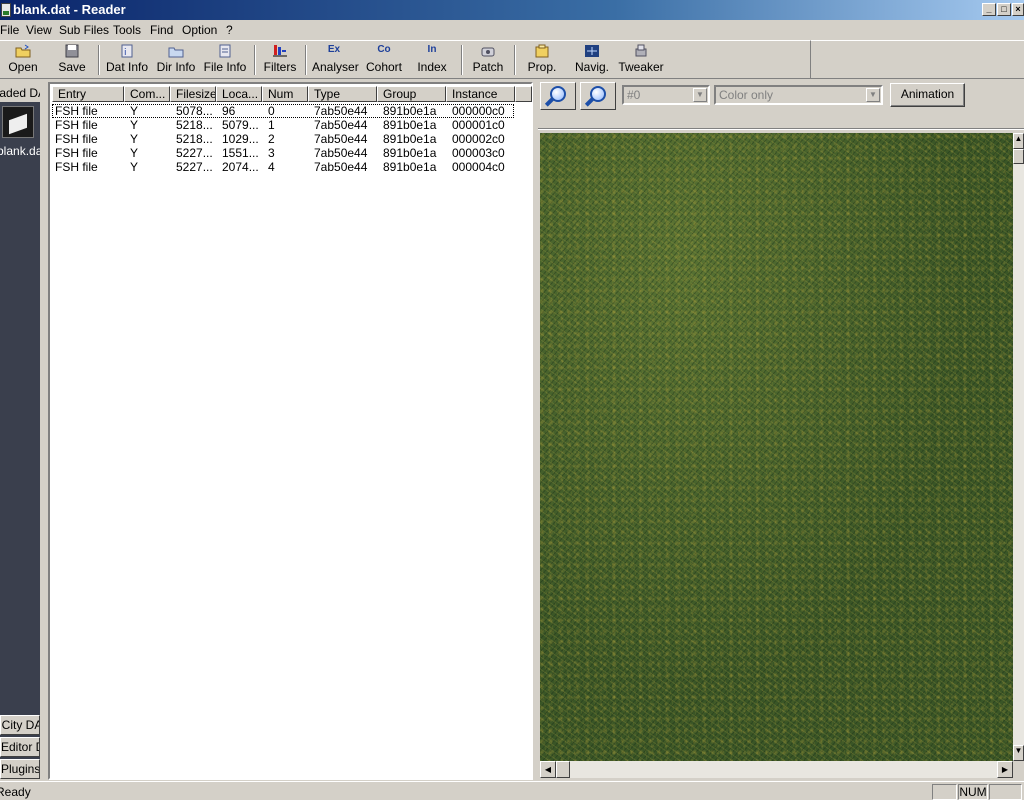 The height and width of the screenshot is (800, 1024). What do you see at coordinates (1018, 447) in the screenshot?
I see `vertical-scrollbar: ▲ ▼` at bounding box center [1018, 447].